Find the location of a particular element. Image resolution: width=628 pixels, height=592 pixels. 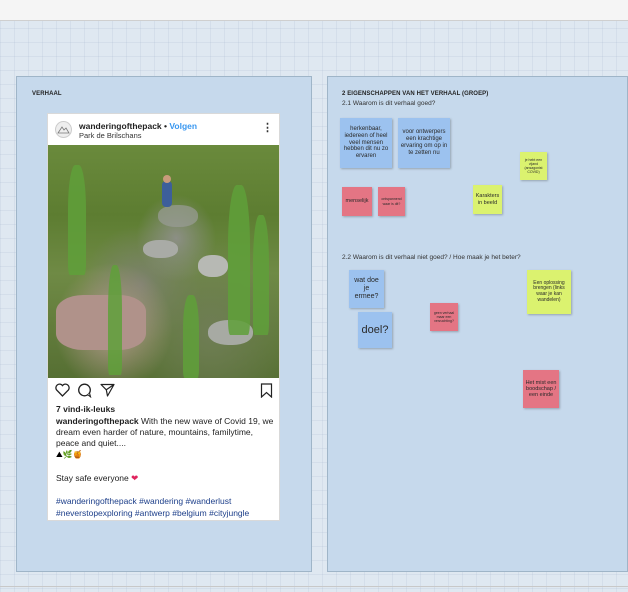

stay-safe-text: Stay safe everyone is located at coordinates (92, 478).